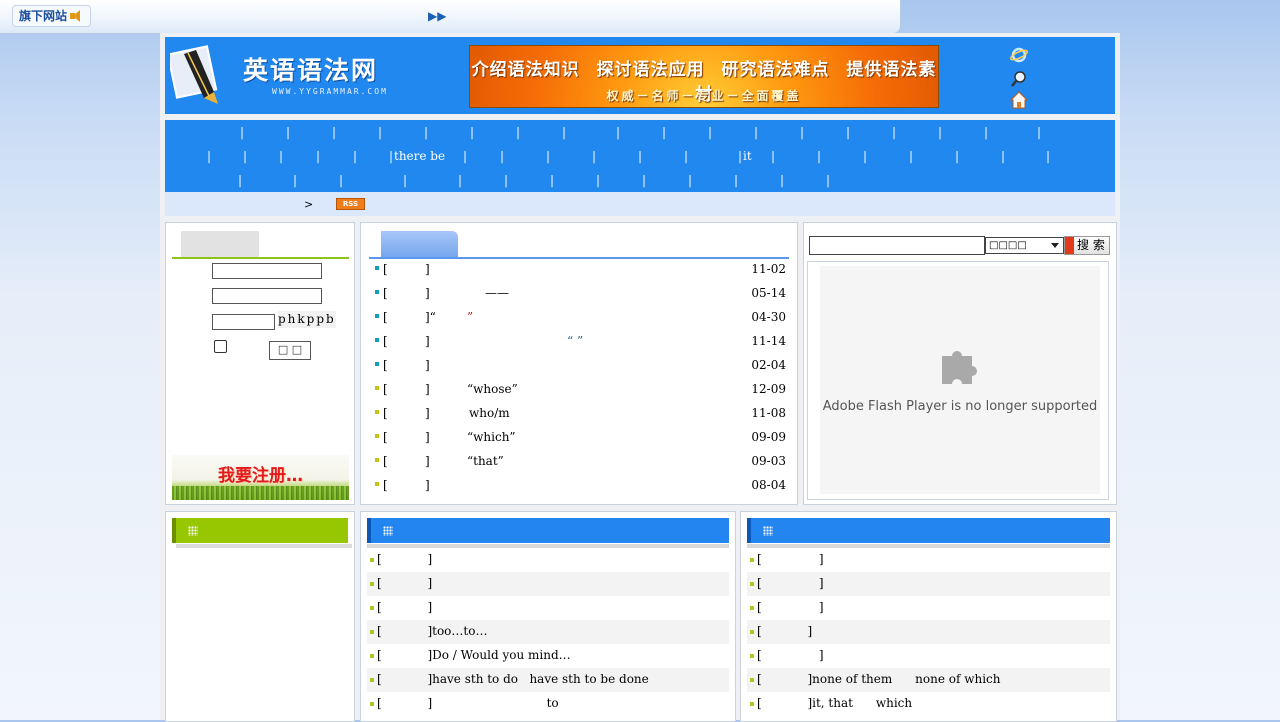 The height and width of the screenshot is (722, 1280). I want to click on sister-sites-button: 旗下网站, so click(52, 16).